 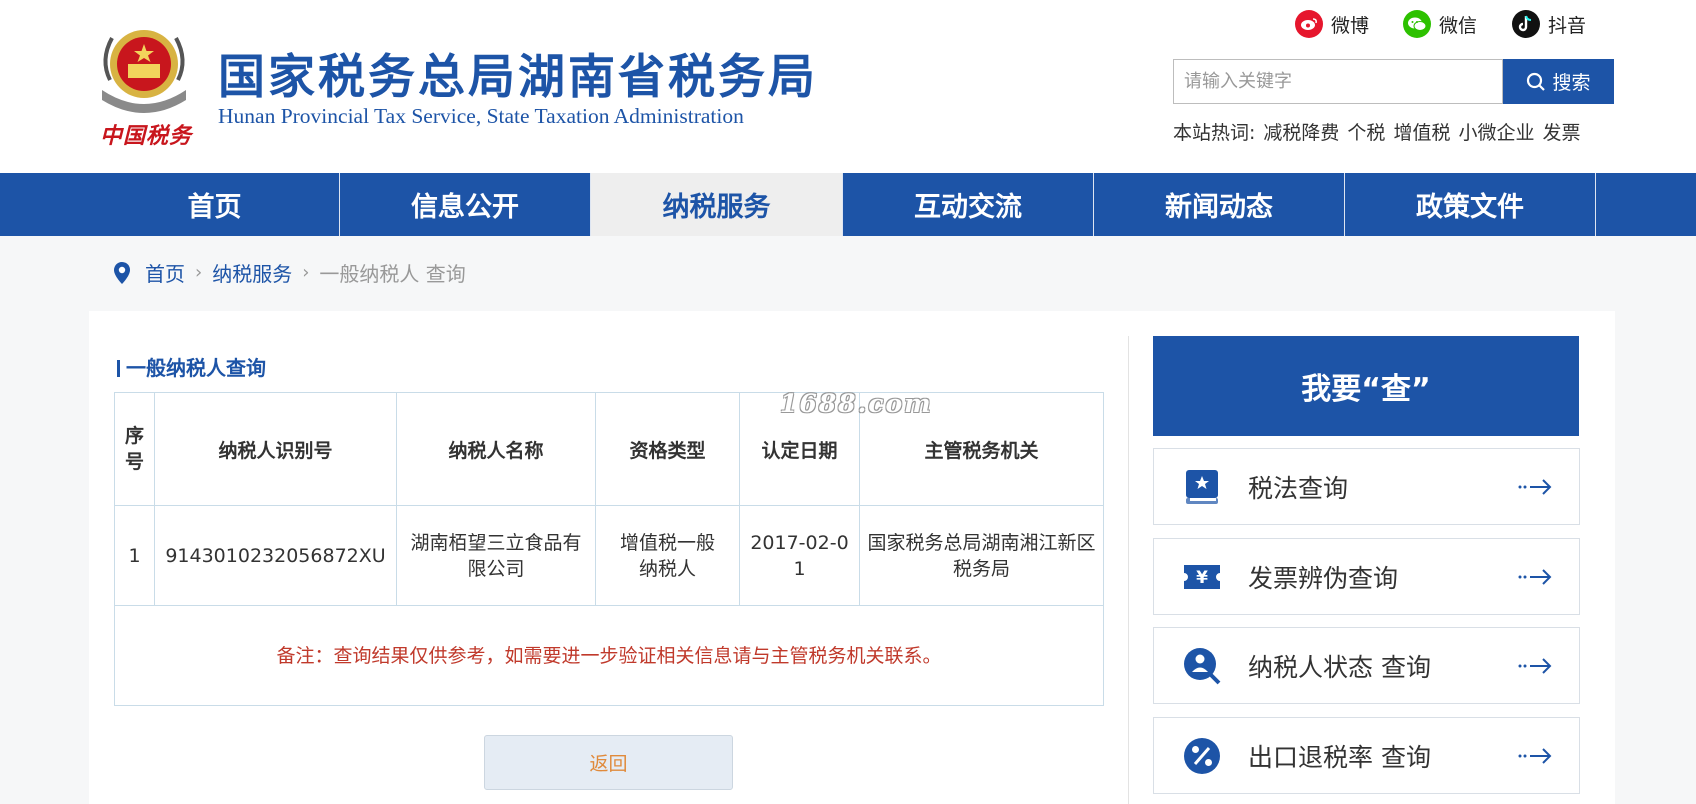 I want to click on social-label: 微博, so click(x=1350, y=25).